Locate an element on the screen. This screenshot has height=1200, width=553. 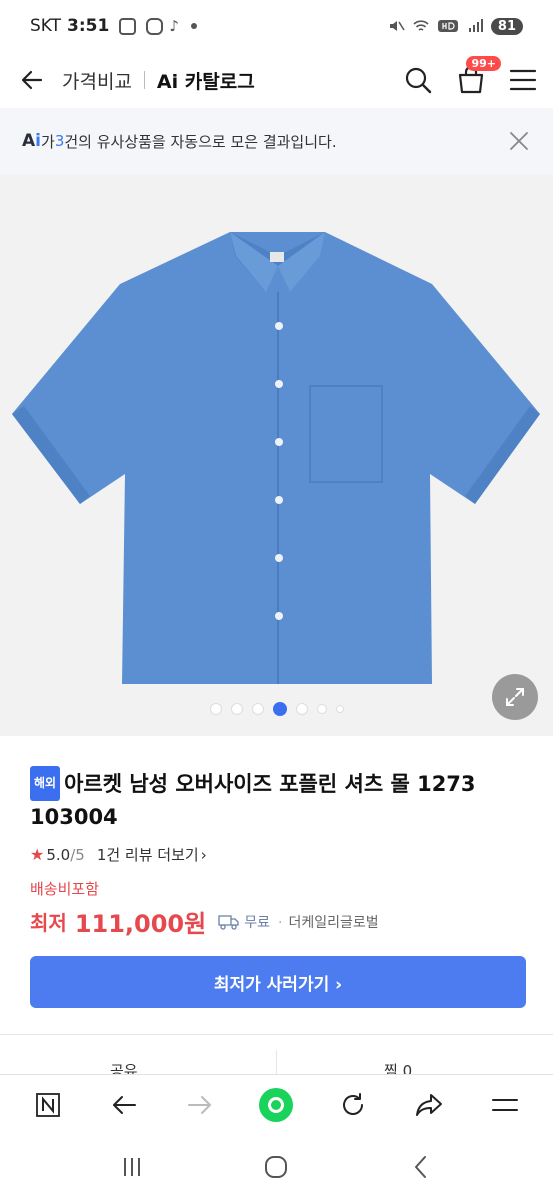
status-right: 81 is located at coordinates (456, 26).